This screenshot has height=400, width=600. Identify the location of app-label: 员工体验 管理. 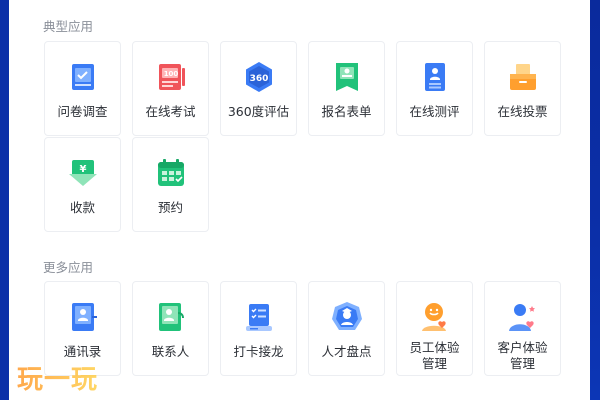
(434, 356).